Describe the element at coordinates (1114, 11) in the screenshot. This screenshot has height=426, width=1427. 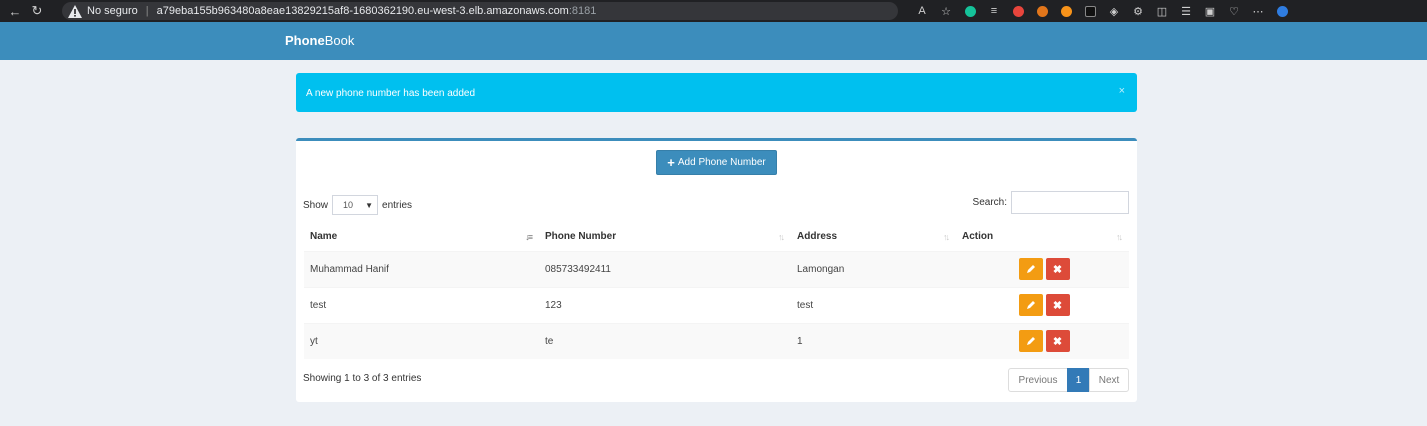
I see `shield-extension-icon: ◈` at that location.